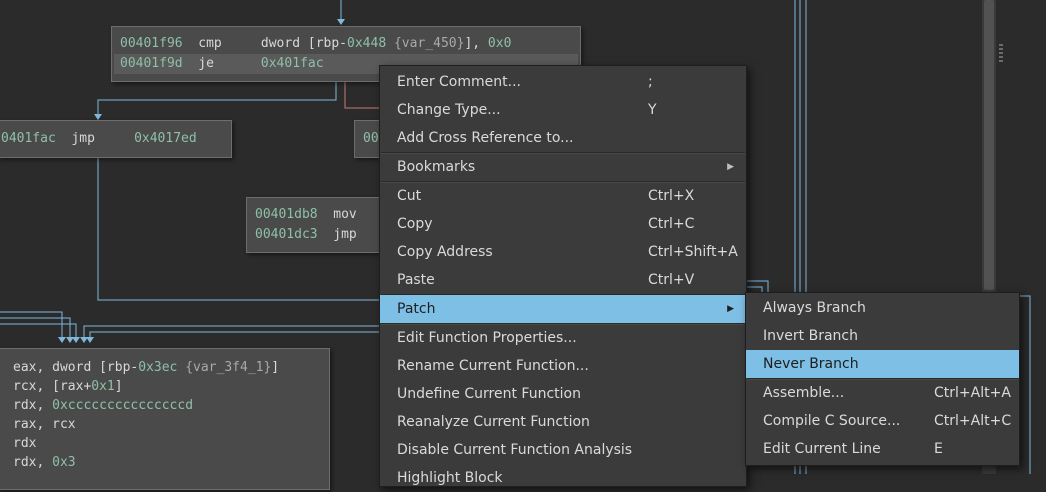 This screenshot has height=492, width=1046. What do you see at coordinates (286, 234) in the screenshot?
I see `address: 00401dc3` at bounding box center [286, 234].